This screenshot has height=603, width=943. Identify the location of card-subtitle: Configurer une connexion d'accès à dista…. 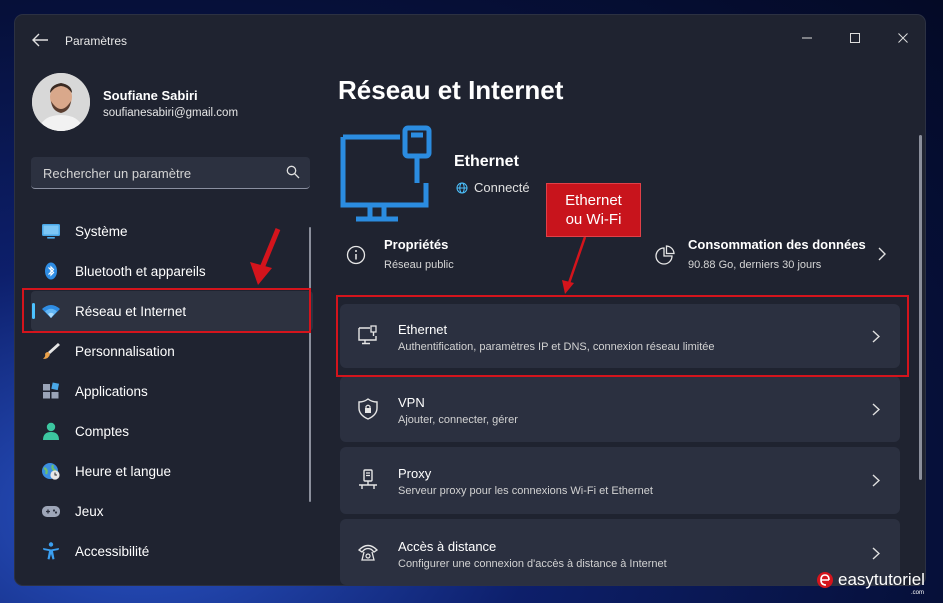
(532, 564).